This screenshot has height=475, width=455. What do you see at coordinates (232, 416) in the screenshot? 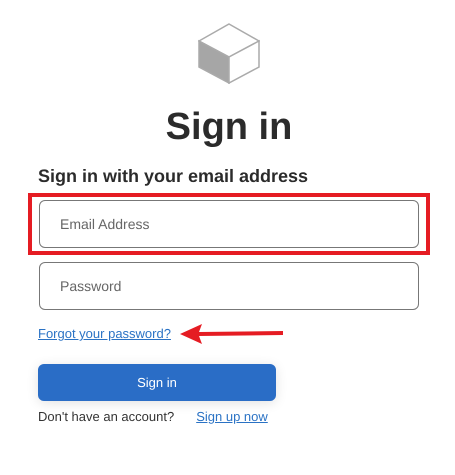
I see `sign-up-link: Sign up now` at bounding box center [232, 416].